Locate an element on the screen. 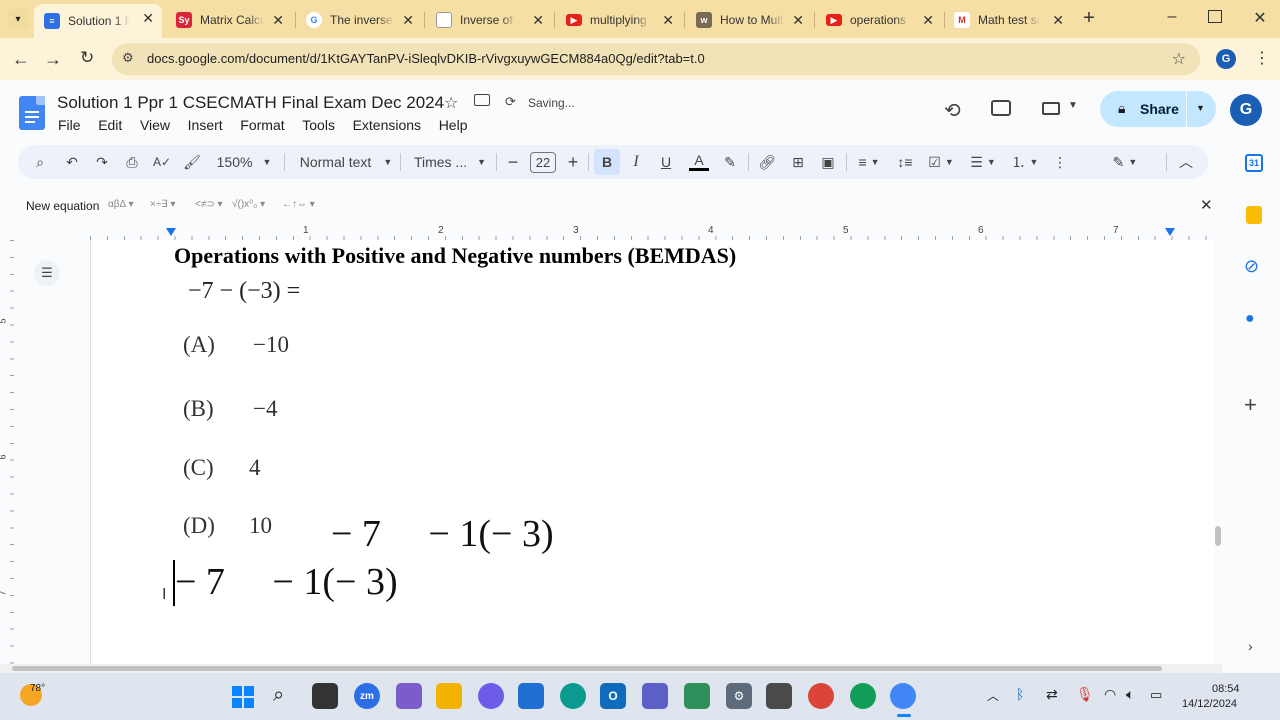 This screenshot has height=720, width=1280. sync-icon: ⇄ is located at coordinates (1052, 694).